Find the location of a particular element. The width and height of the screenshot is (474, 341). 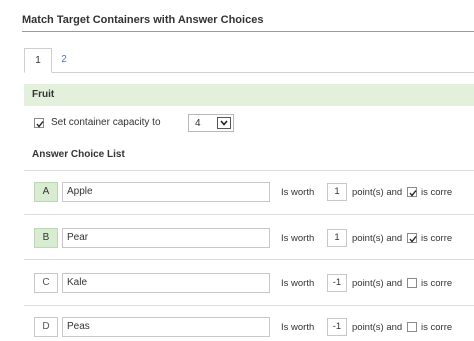

answer-row: A Apple Is worth 1 point(s) and is corre is located at coordinates (254, 192).